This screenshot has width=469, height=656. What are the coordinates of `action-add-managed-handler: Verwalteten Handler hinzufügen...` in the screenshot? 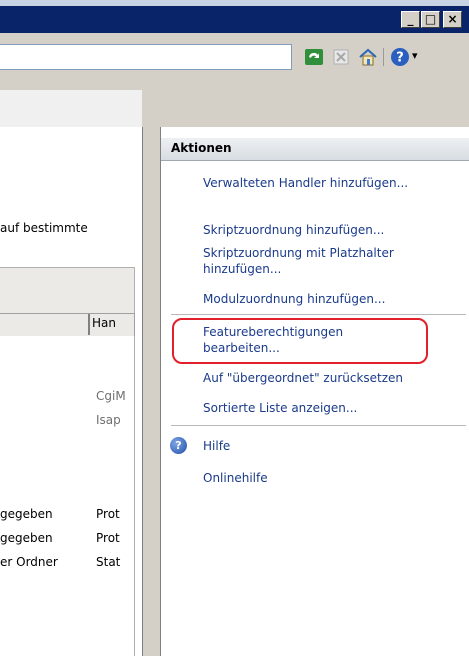 It's located at (334, 183).